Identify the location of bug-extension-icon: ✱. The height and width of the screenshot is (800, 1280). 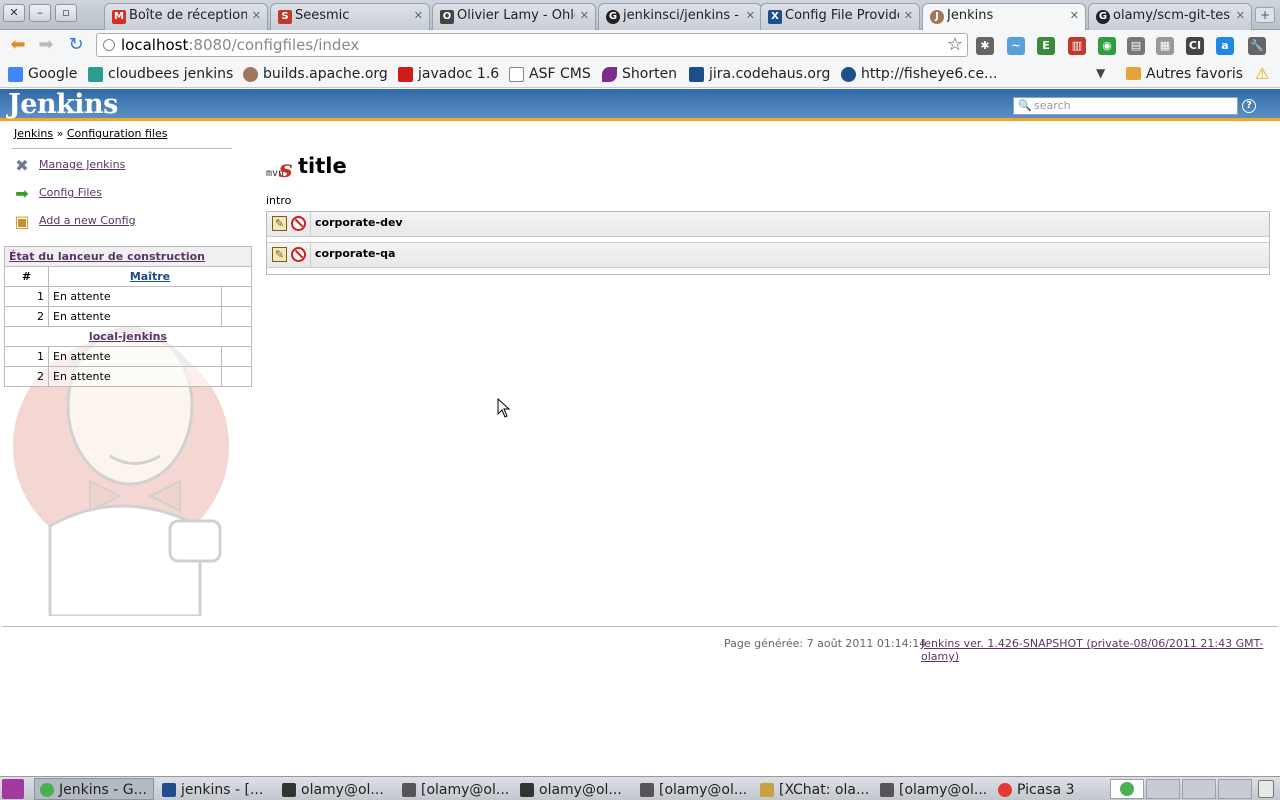
(985, 46).